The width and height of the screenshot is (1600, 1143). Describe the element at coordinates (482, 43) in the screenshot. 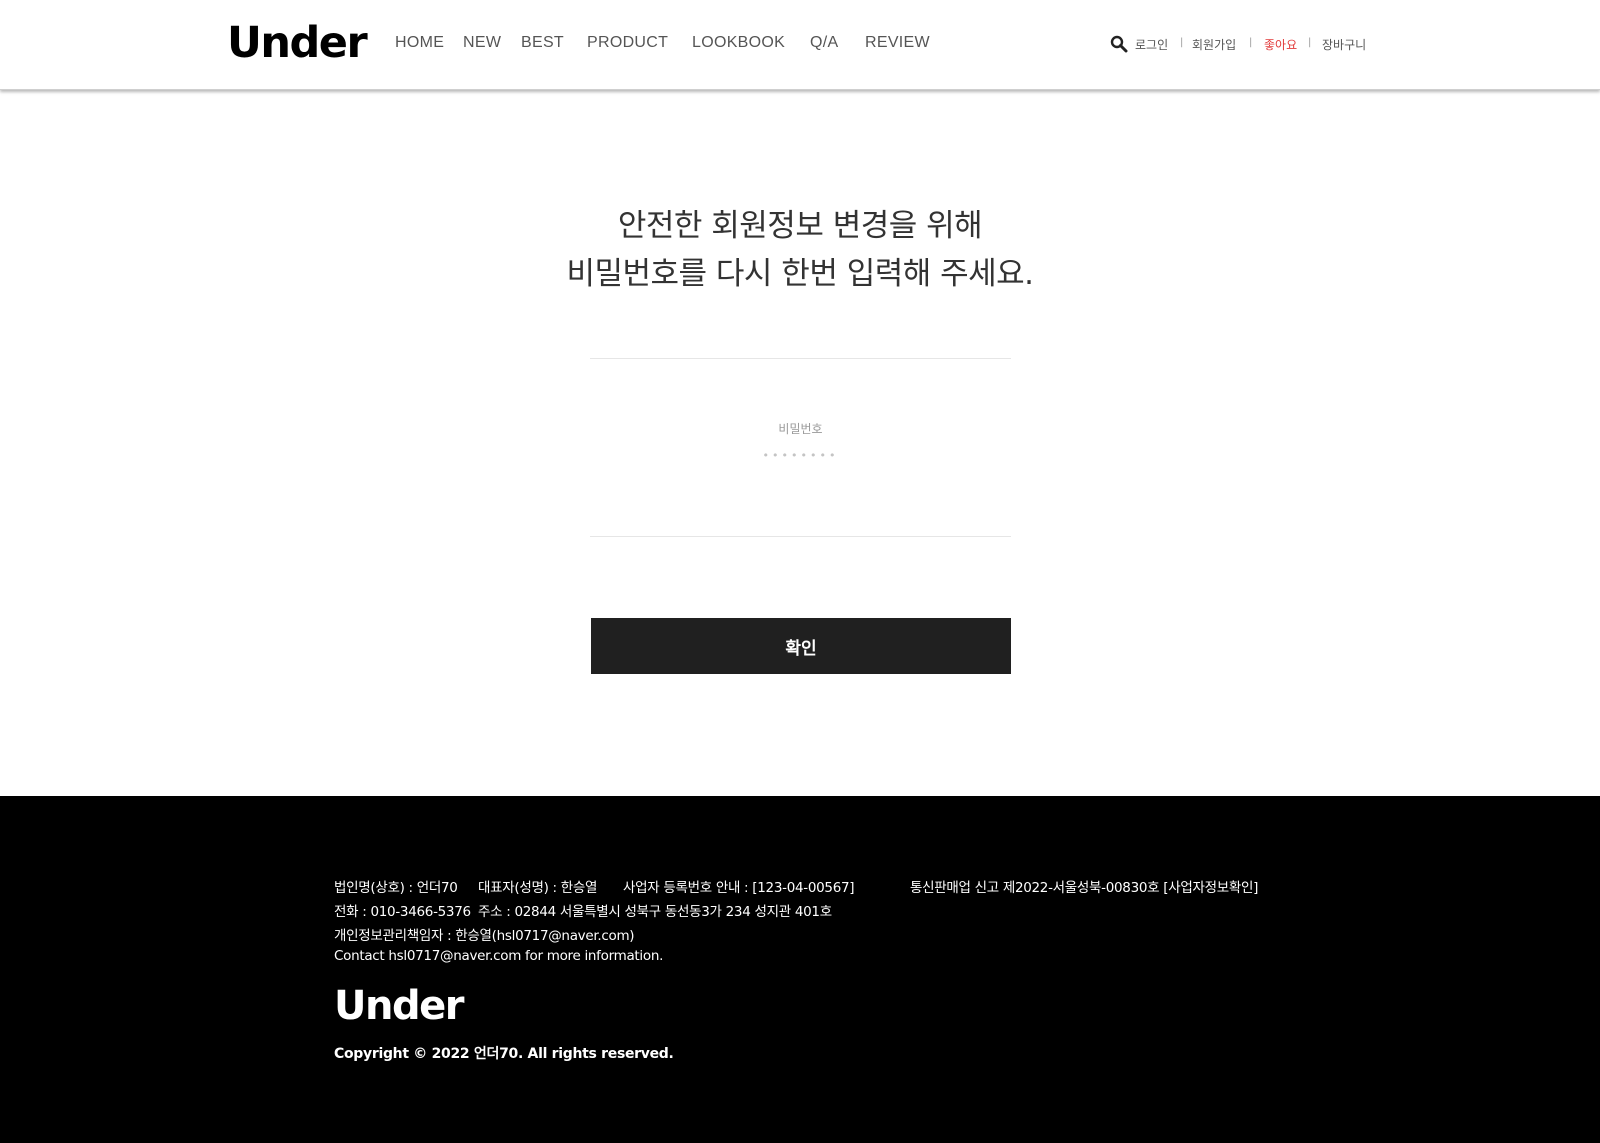

I see `nav-new: NEW` at that location.